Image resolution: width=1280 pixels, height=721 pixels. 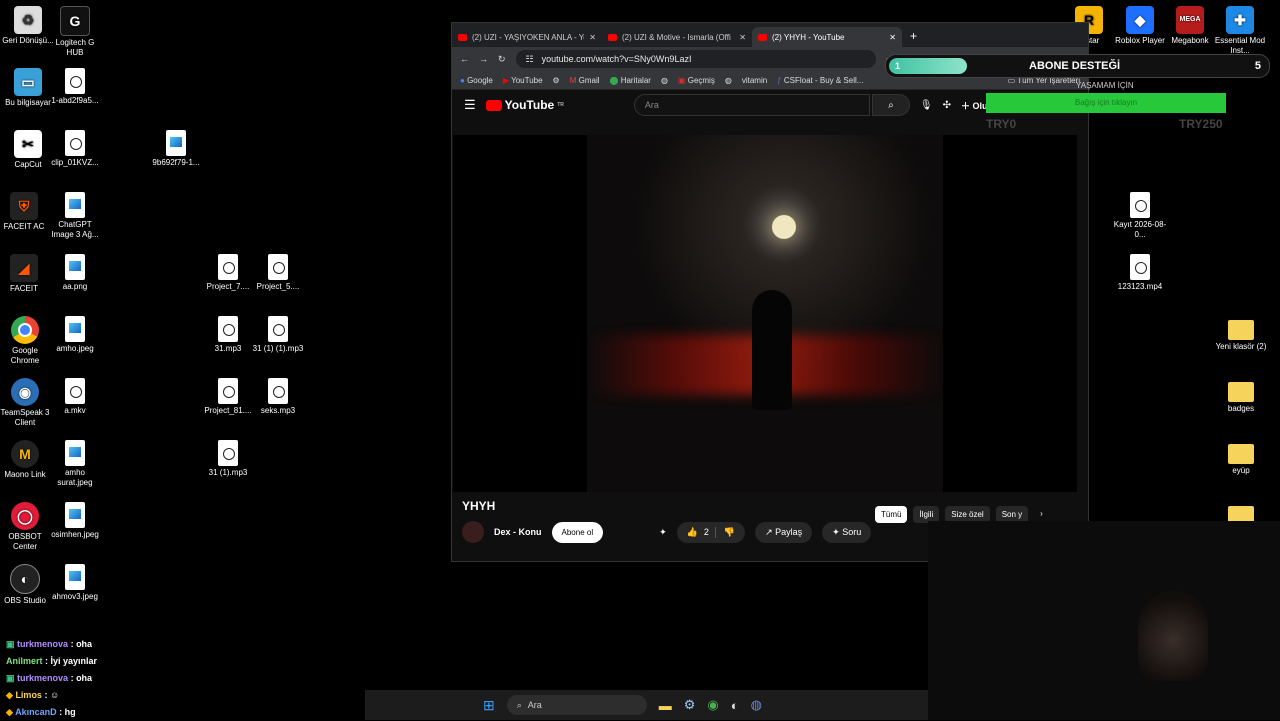 What do you see at coordinates (75, 273) in the screenshot?
I see `desktop-icon-aa-png: aa.png` at bounding box center [75, 273].